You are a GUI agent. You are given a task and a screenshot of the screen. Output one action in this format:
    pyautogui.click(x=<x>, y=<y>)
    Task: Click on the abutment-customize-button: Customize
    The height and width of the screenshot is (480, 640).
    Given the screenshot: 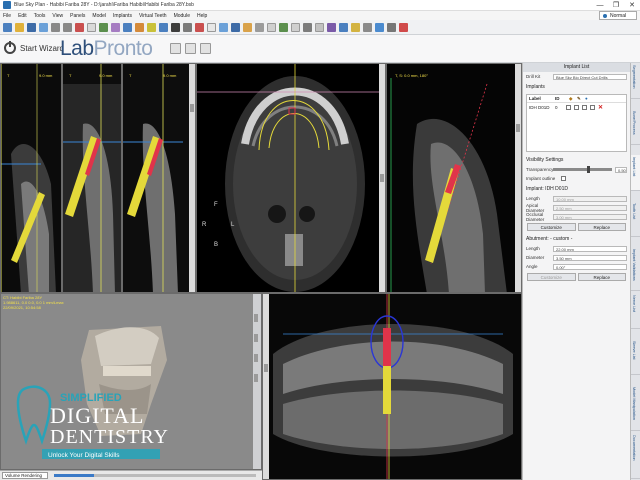 What is the action you would take?
    pyautogui.click(x=551, y=277)
    